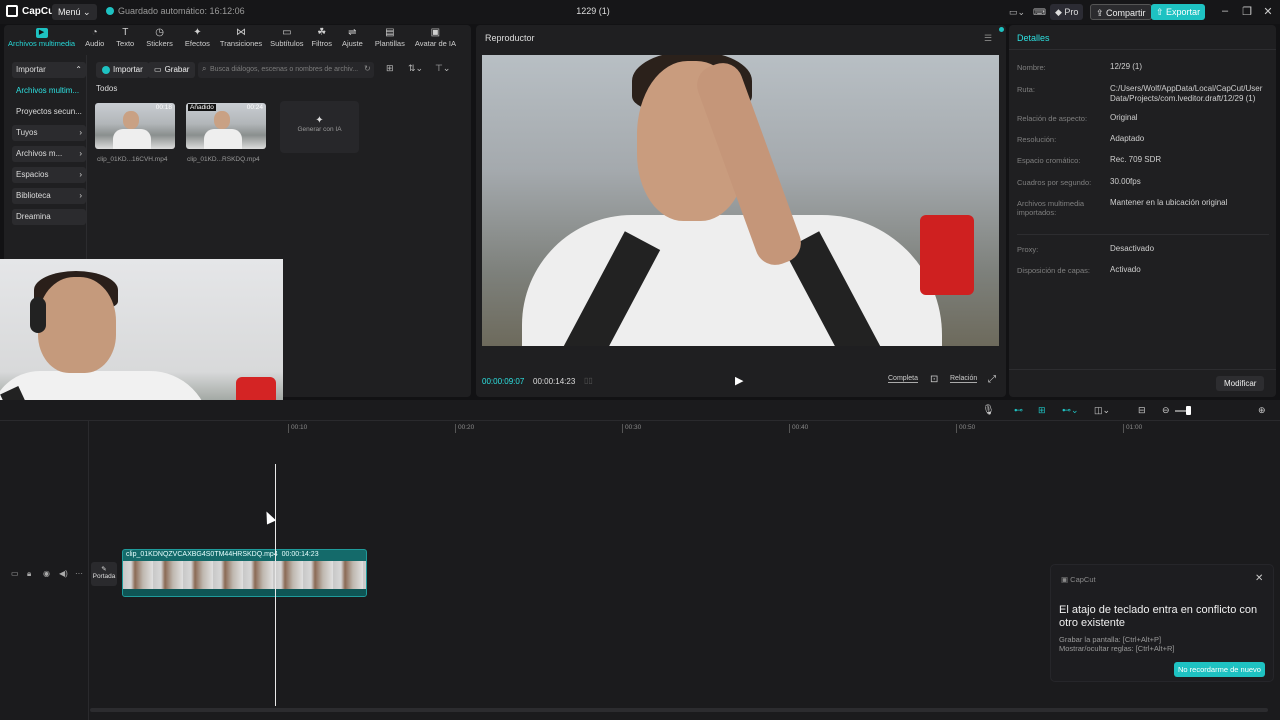 Image resolution: width=1280 pixels, height=720 pixels. What do you see at coordinates (988, 410) in the screenshot?
I see `microphone-icon: 🎙` at bounding box center [988, 410].